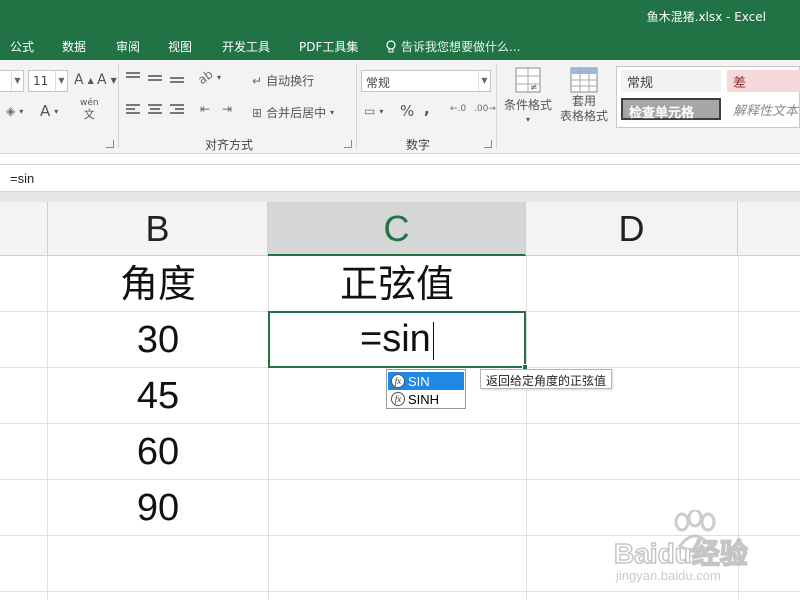 This screenshot has height=600, width=800. What do you see at coordinates (11, 111) in the screenshot?
I see `paint-bucket-icon: ◈` at bounding box center [11, 111].